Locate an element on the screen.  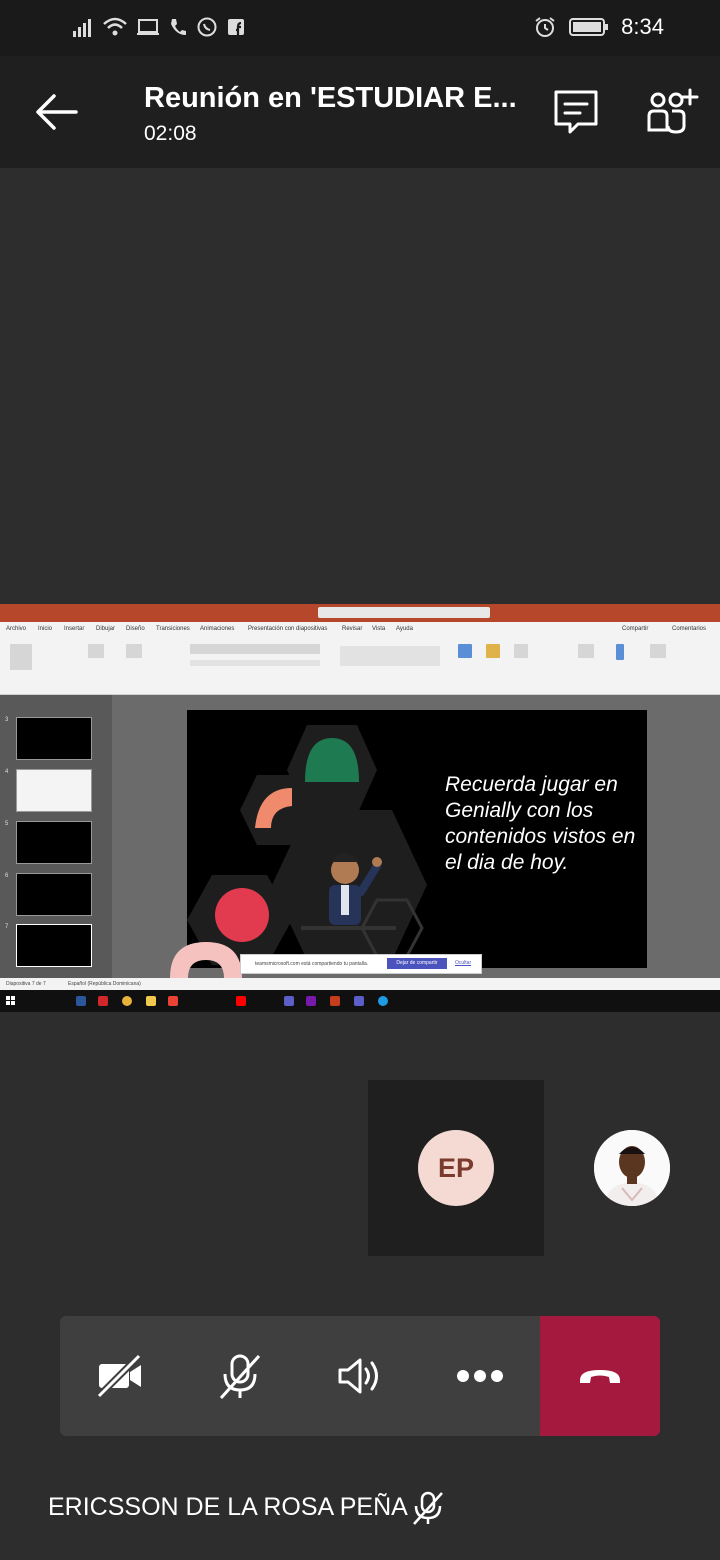
call-controls-bar is located at coordinates (360, 1376).